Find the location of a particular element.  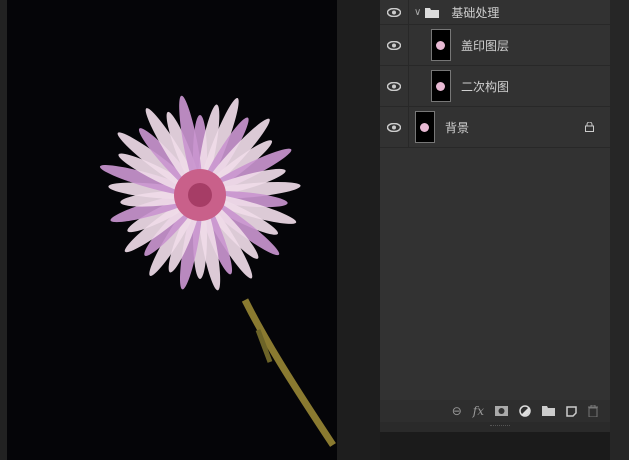

layer-name: 二次构图 is located at coordinates (485, 86).